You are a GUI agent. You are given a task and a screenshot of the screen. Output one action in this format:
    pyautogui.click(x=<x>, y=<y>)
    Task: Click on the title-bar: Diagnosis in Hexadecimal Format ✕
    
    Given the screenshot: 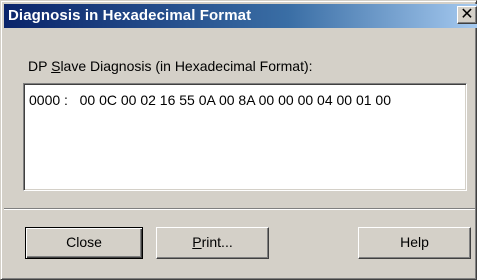 What is the action you would take?
    pyautogui.click(x=240, y=16)
    